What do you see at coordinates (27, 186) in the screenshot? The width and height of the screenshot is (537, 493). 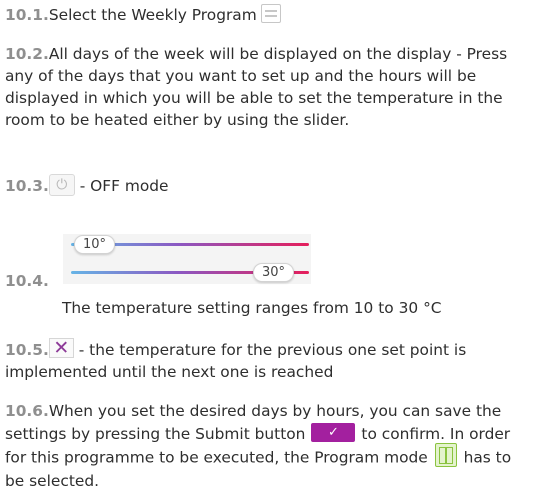 I see `step-number: 10.3.` at bounding box center [27, 186].